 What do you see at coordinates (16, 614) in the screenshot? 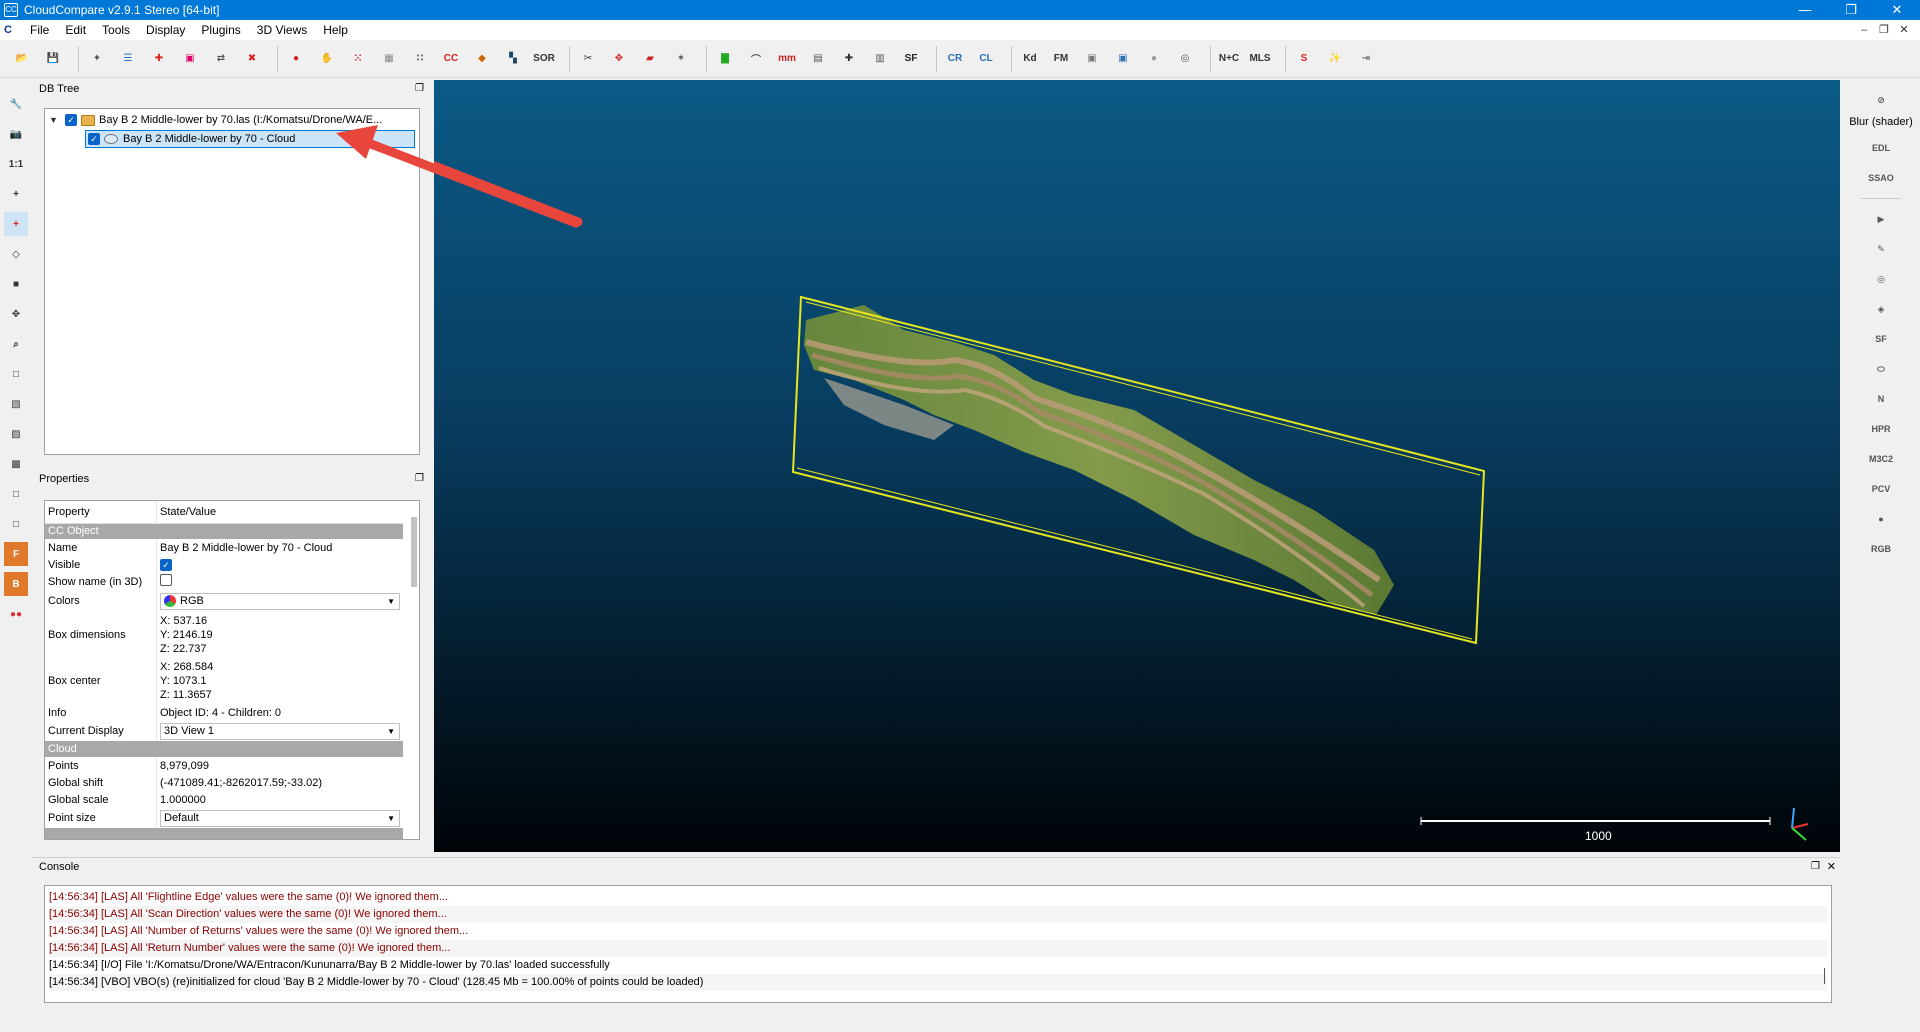
I see `stereo-icon: ●●` at bounding box center [16, 614].